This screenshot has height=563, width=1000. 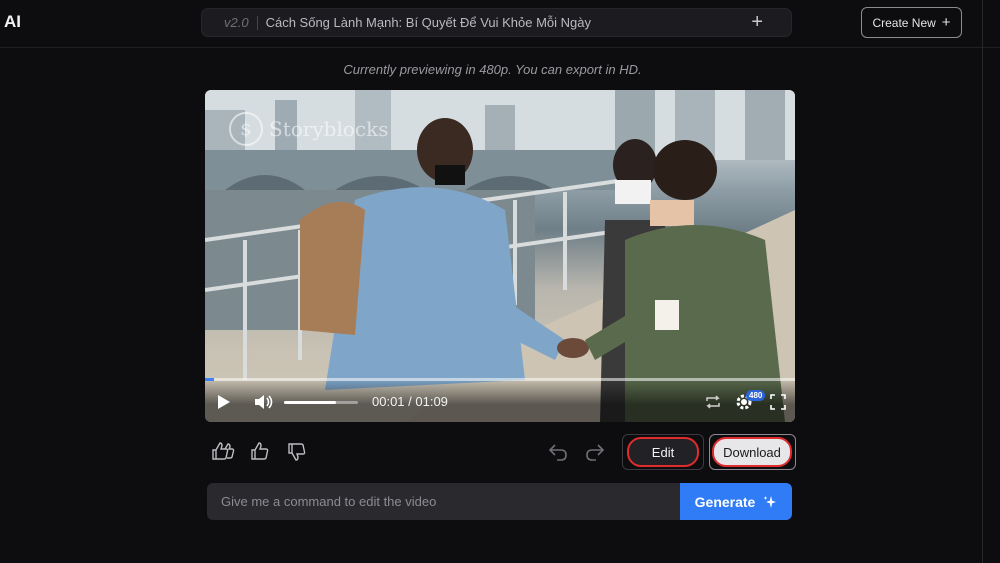 What do you see at coordinates (223, 451) in the screenshot?
I see `super-like-icon` at bounding box center [223, 451].